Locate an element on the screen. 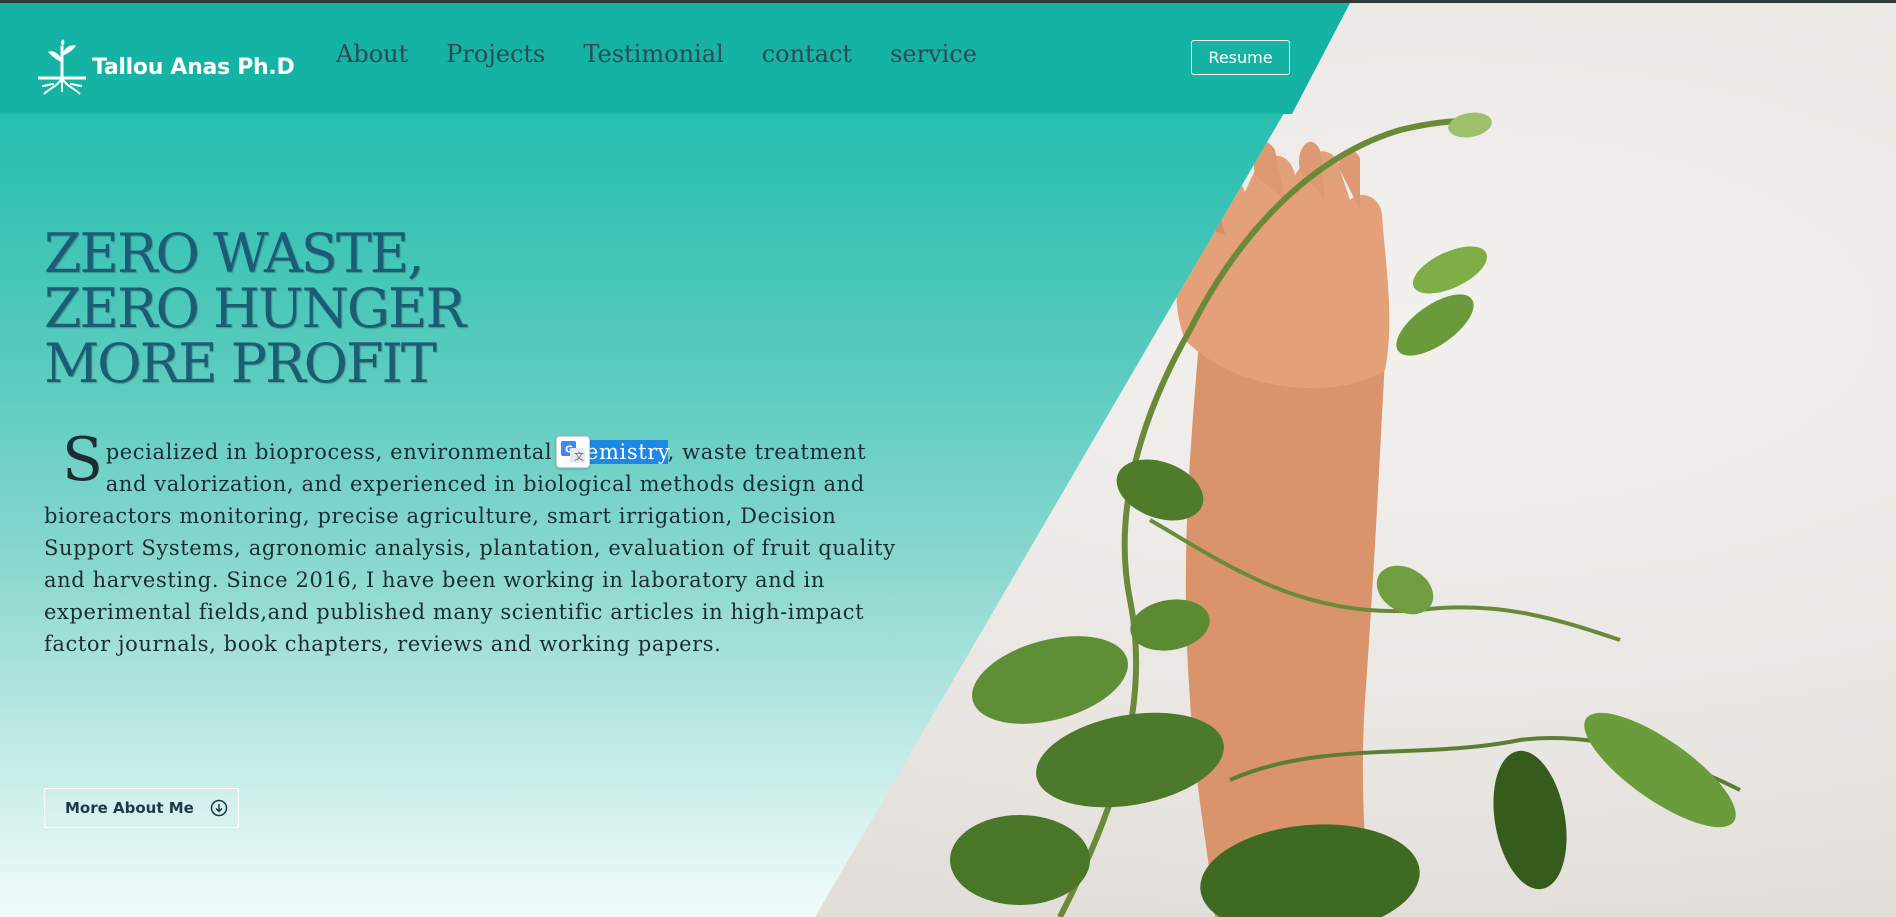 Image resolution: width=1896 pixels, height=917 pixels. arrow-down-circle-icon is located at coordinates (219, 808).